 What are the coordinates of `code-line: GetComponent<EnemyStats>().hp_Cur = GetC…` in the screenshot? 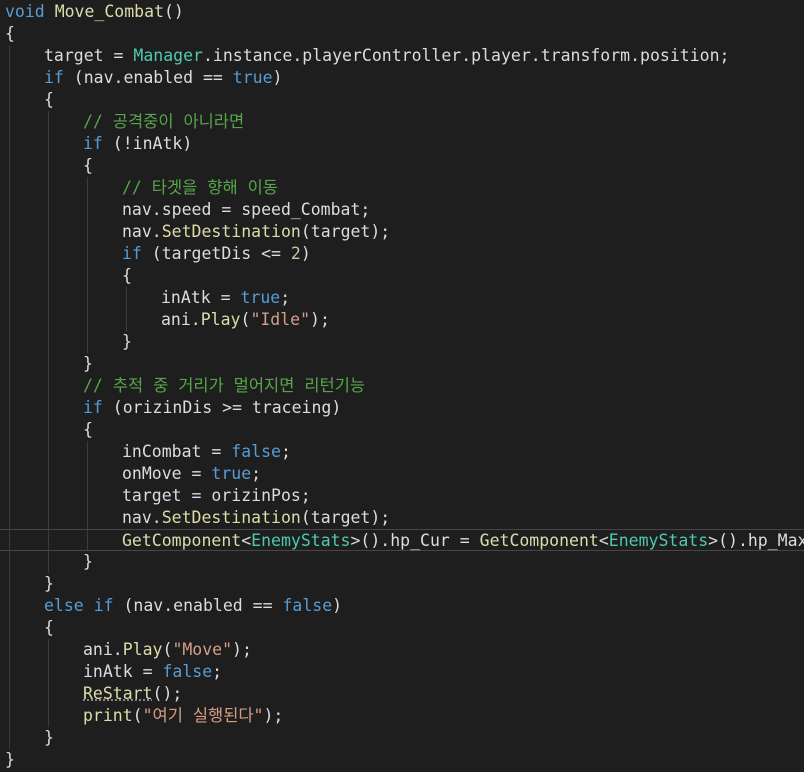 It's located at (402, 540).